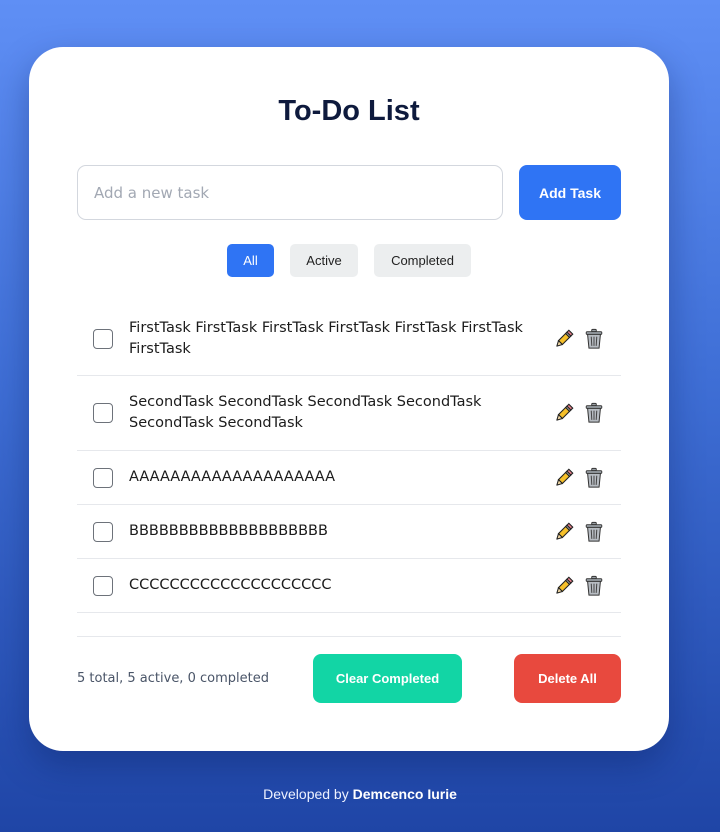 The height and width of the screenshot is (832, 720). I want to click on filter-all-button: All, so click(250, 260).